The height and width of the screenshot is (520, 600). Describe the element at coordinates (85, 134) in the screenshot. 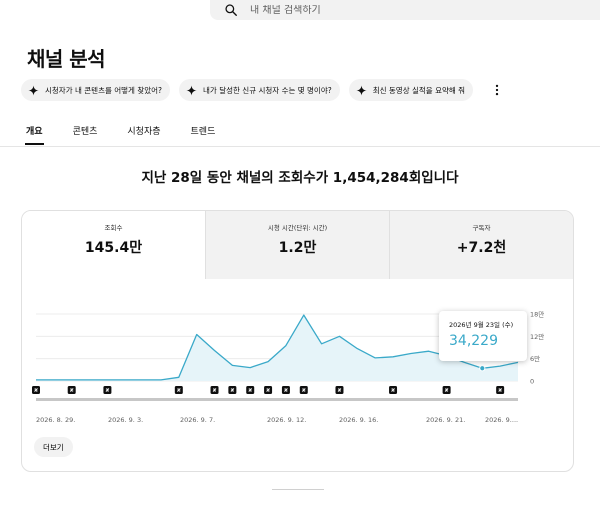

I see `tab-content: 콘텐츠` at that location.